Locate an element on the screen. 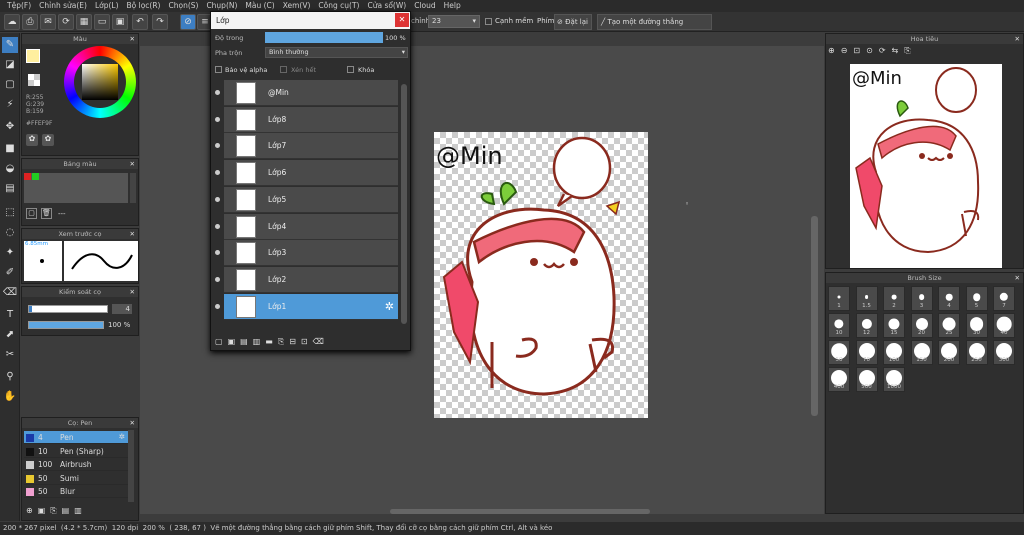 The image size is (1024, 535). hand-tool-icon: ✋ is located at coordinates (10, 397).